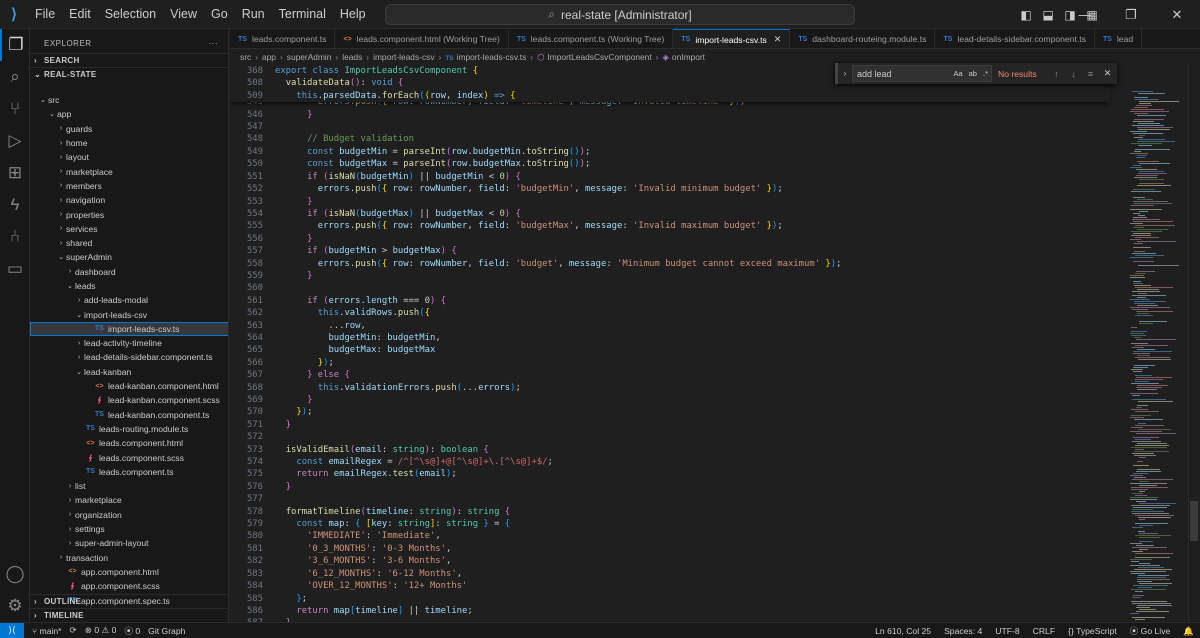 The height and width of the screenshot is (638, 1200). I want to click on editor-tab: TS lead-details-sidebar.component.ts, so click(1015, 38).